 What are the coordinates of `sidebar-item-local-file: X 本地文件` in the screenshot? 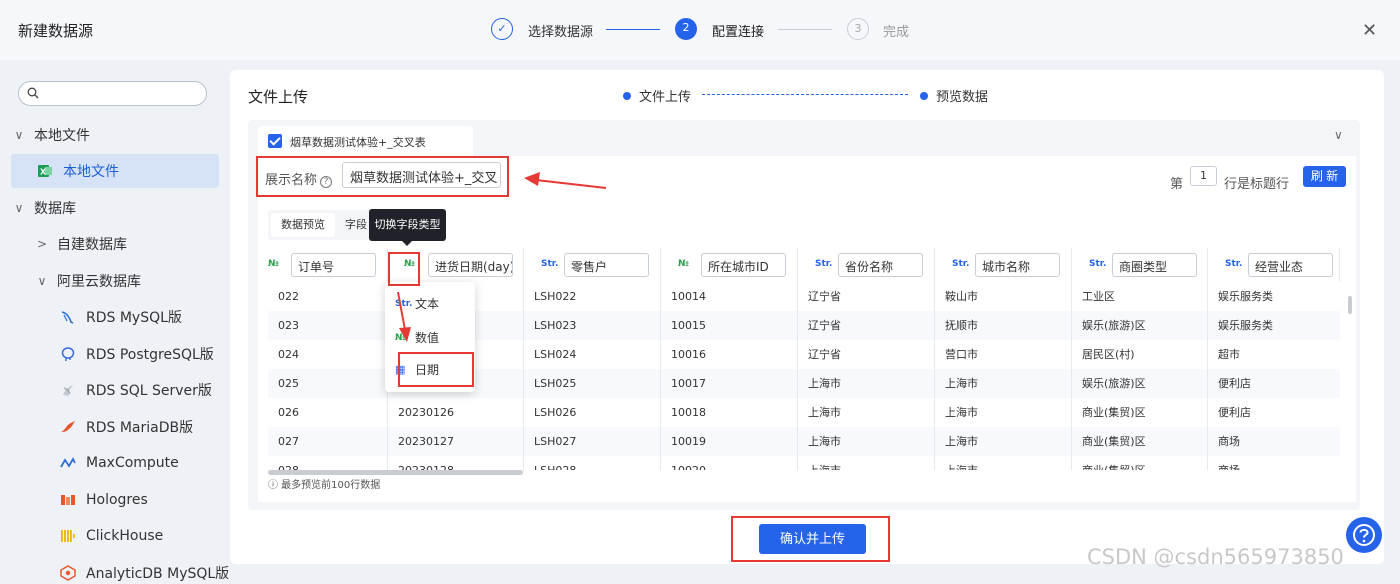 It's located at (115, 171).